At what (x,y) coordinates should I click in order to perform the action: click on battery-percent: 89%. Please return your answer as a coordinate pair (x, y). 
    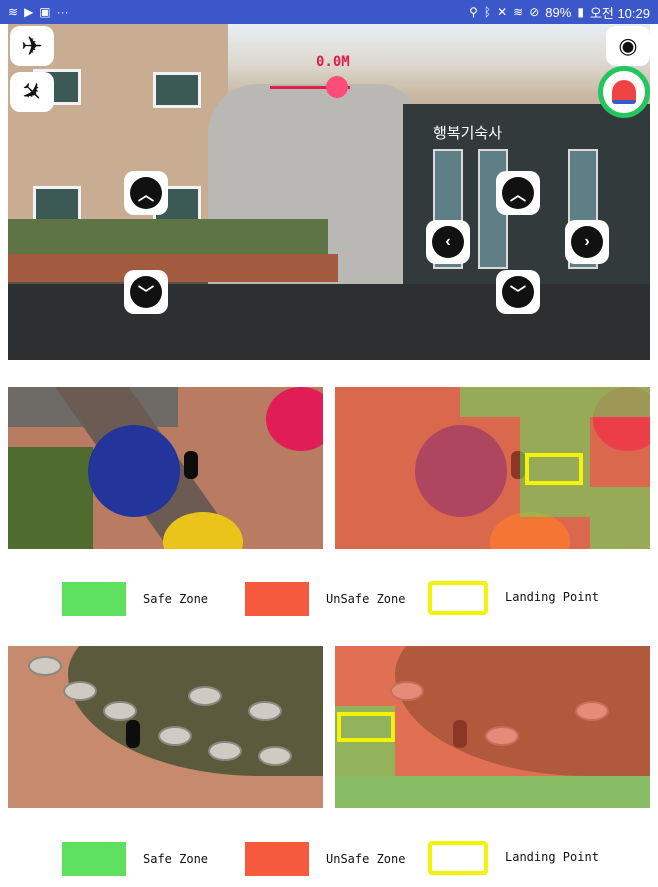
    Looking at the image, I should click on (558, 12).